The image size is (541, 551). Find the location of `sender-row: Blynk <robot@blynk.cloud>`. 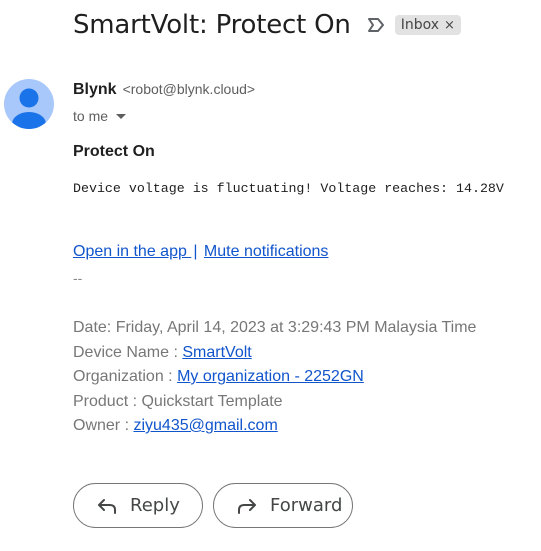

sender-row: Blynk <robot@blynk.cloud> is located at coordinates (164, 90).